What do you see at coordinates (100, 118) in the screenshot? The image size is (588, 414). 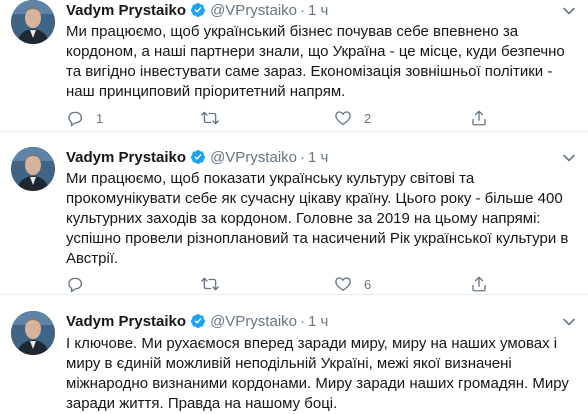 I see `reply-count: 1` at bounding box center [100, 118].